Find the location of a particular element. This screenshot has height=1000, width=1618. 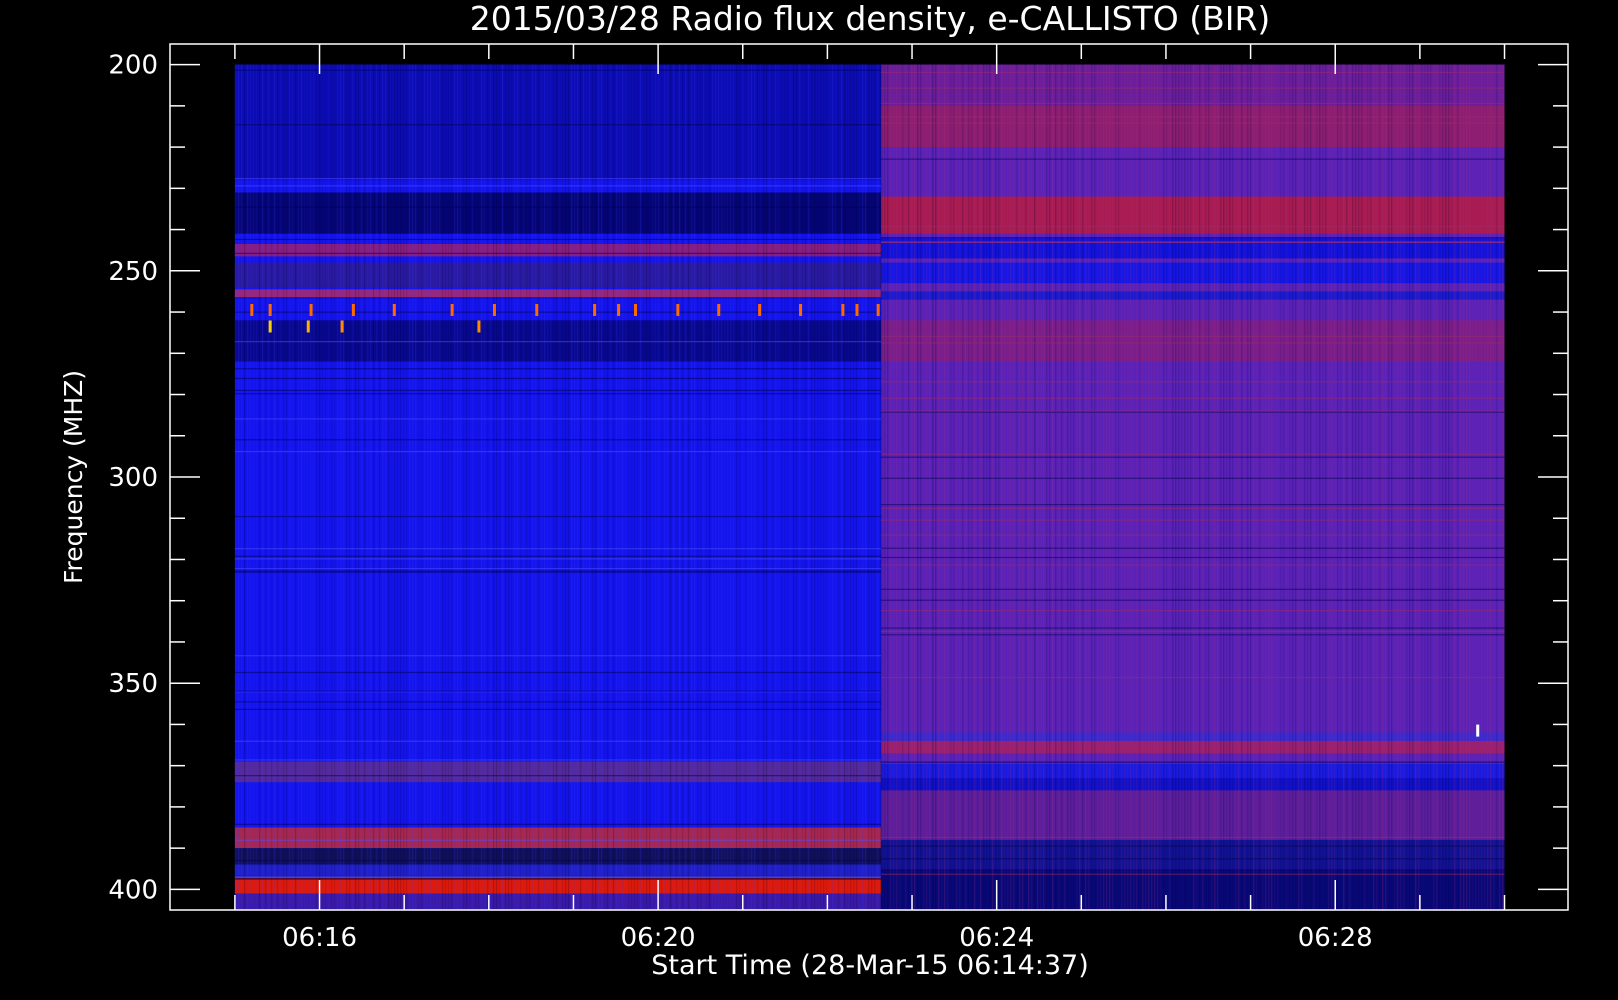

y-tick-label: 400 is located at coordinates (133, 890).